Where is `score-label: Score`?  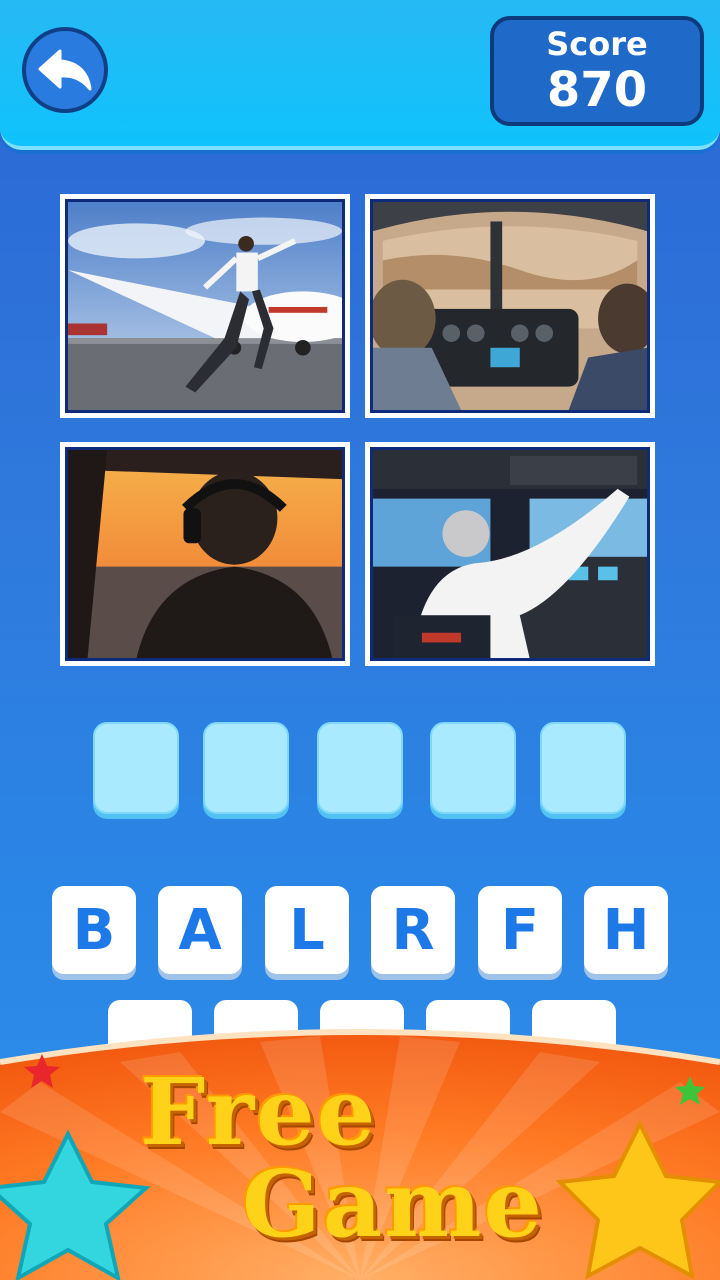 score-label: Score is located at coordinates (597, 44).